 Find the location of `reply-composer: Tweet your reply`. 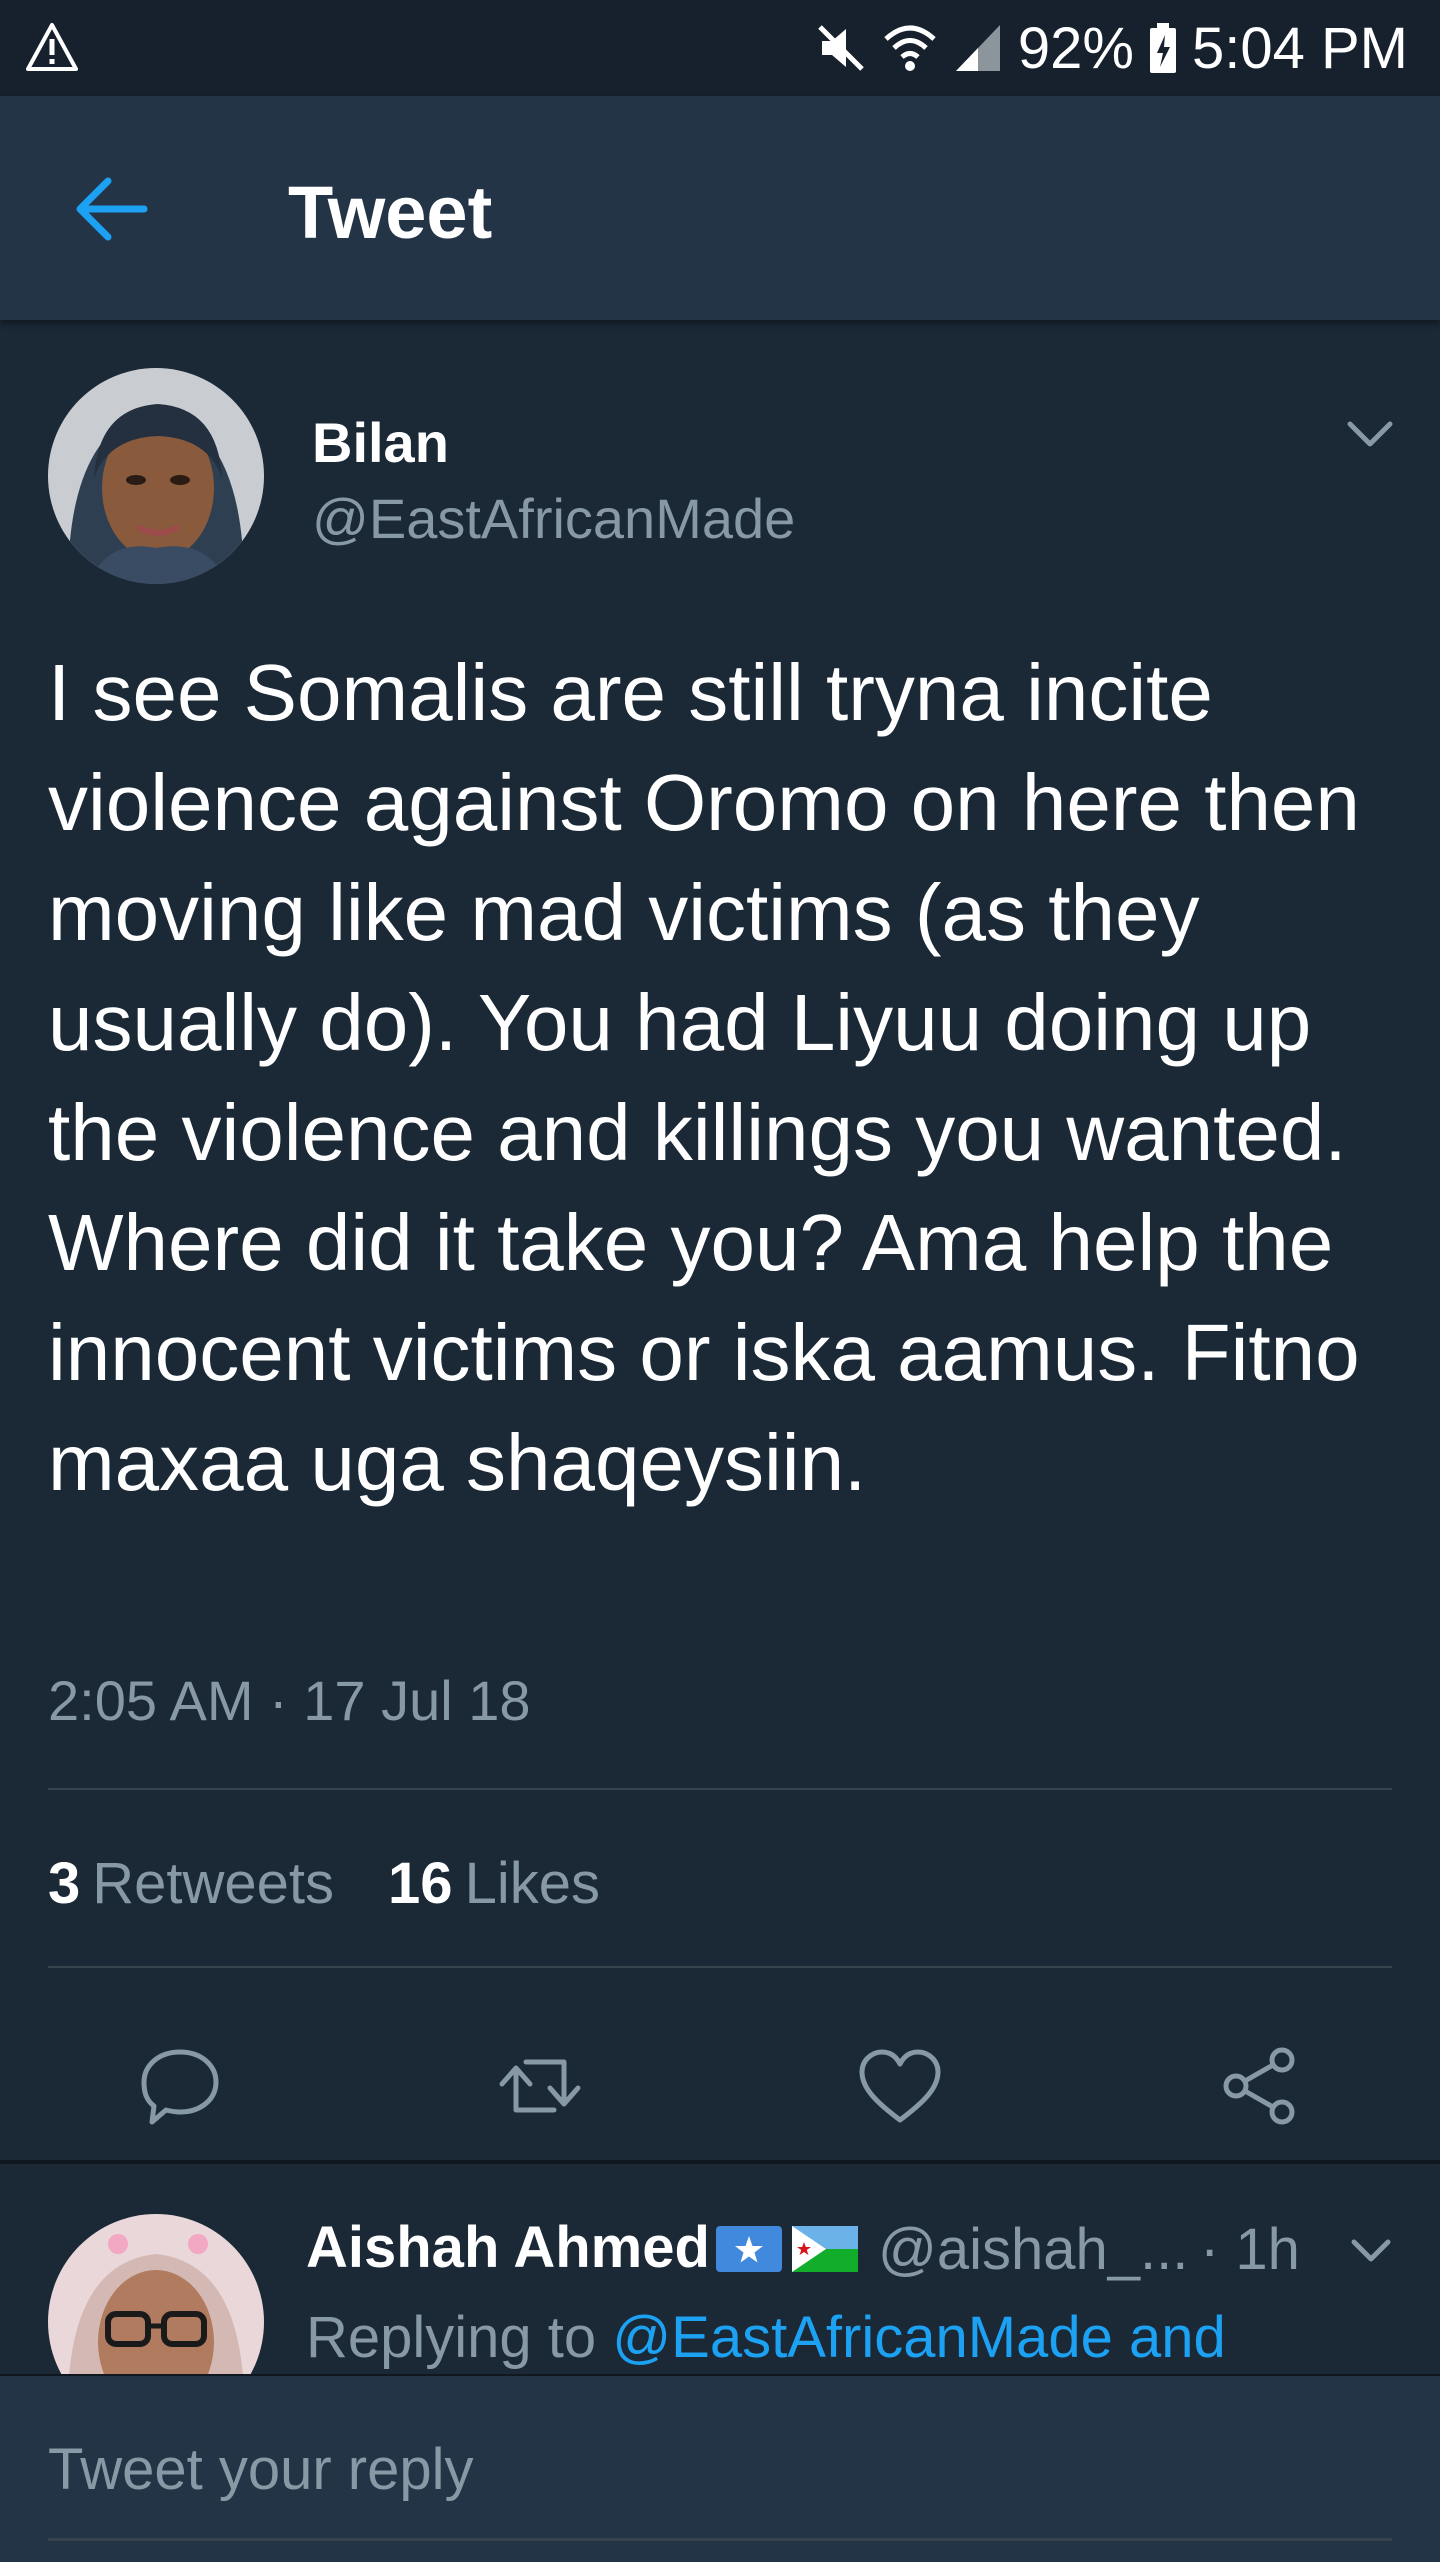

reply-composer: Tweet your reply is located at coordinates (720, 2468).